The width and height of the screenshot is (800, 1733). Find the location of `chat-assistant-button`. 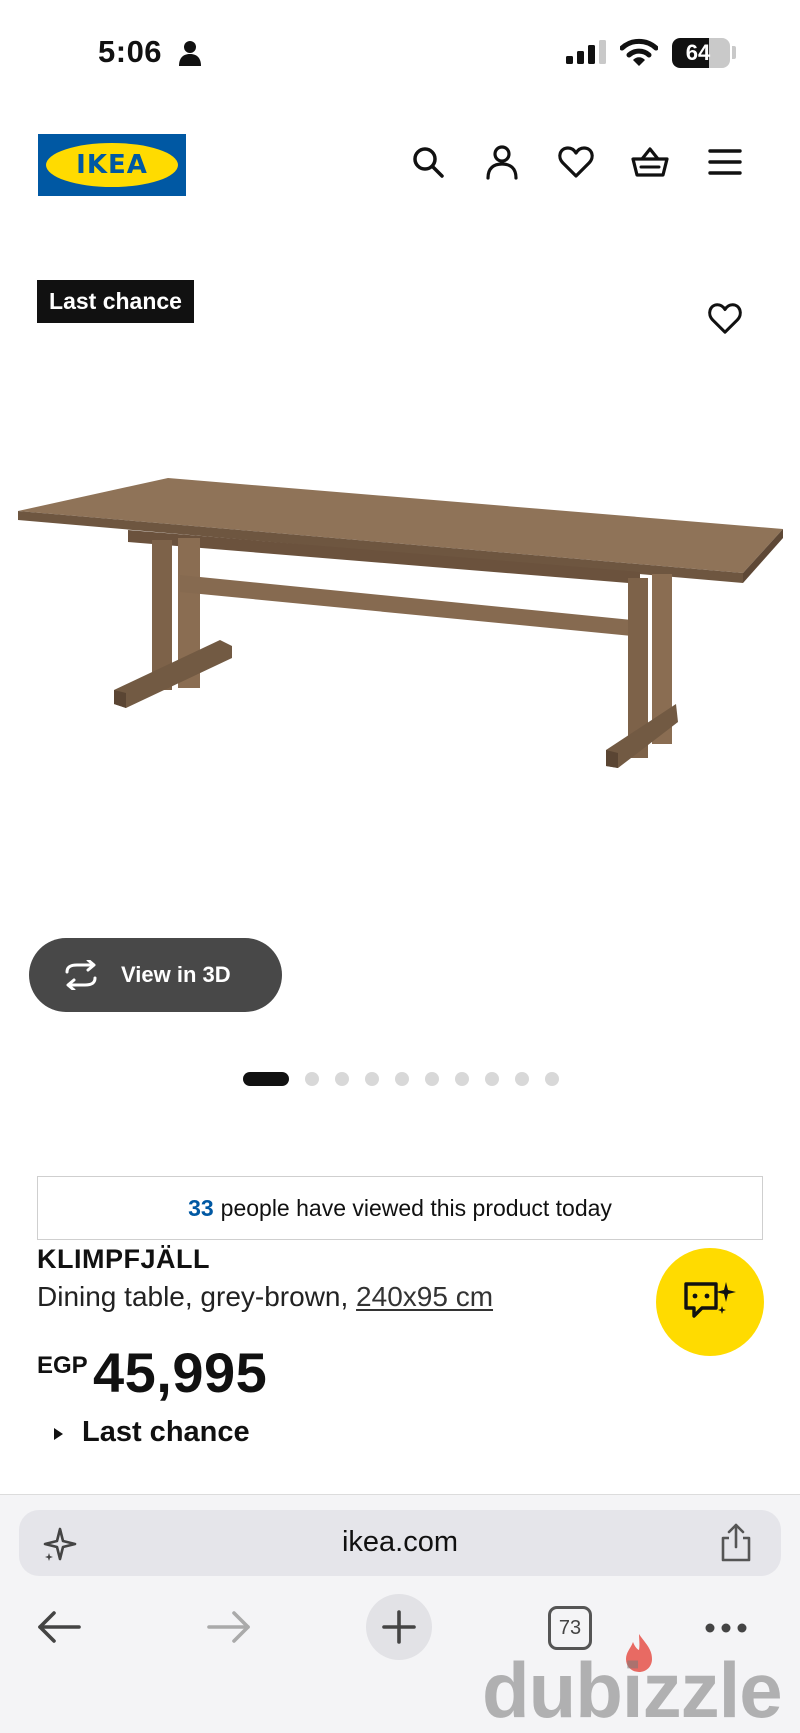

chat-assistant-button is located at coordinates (710, 1302).